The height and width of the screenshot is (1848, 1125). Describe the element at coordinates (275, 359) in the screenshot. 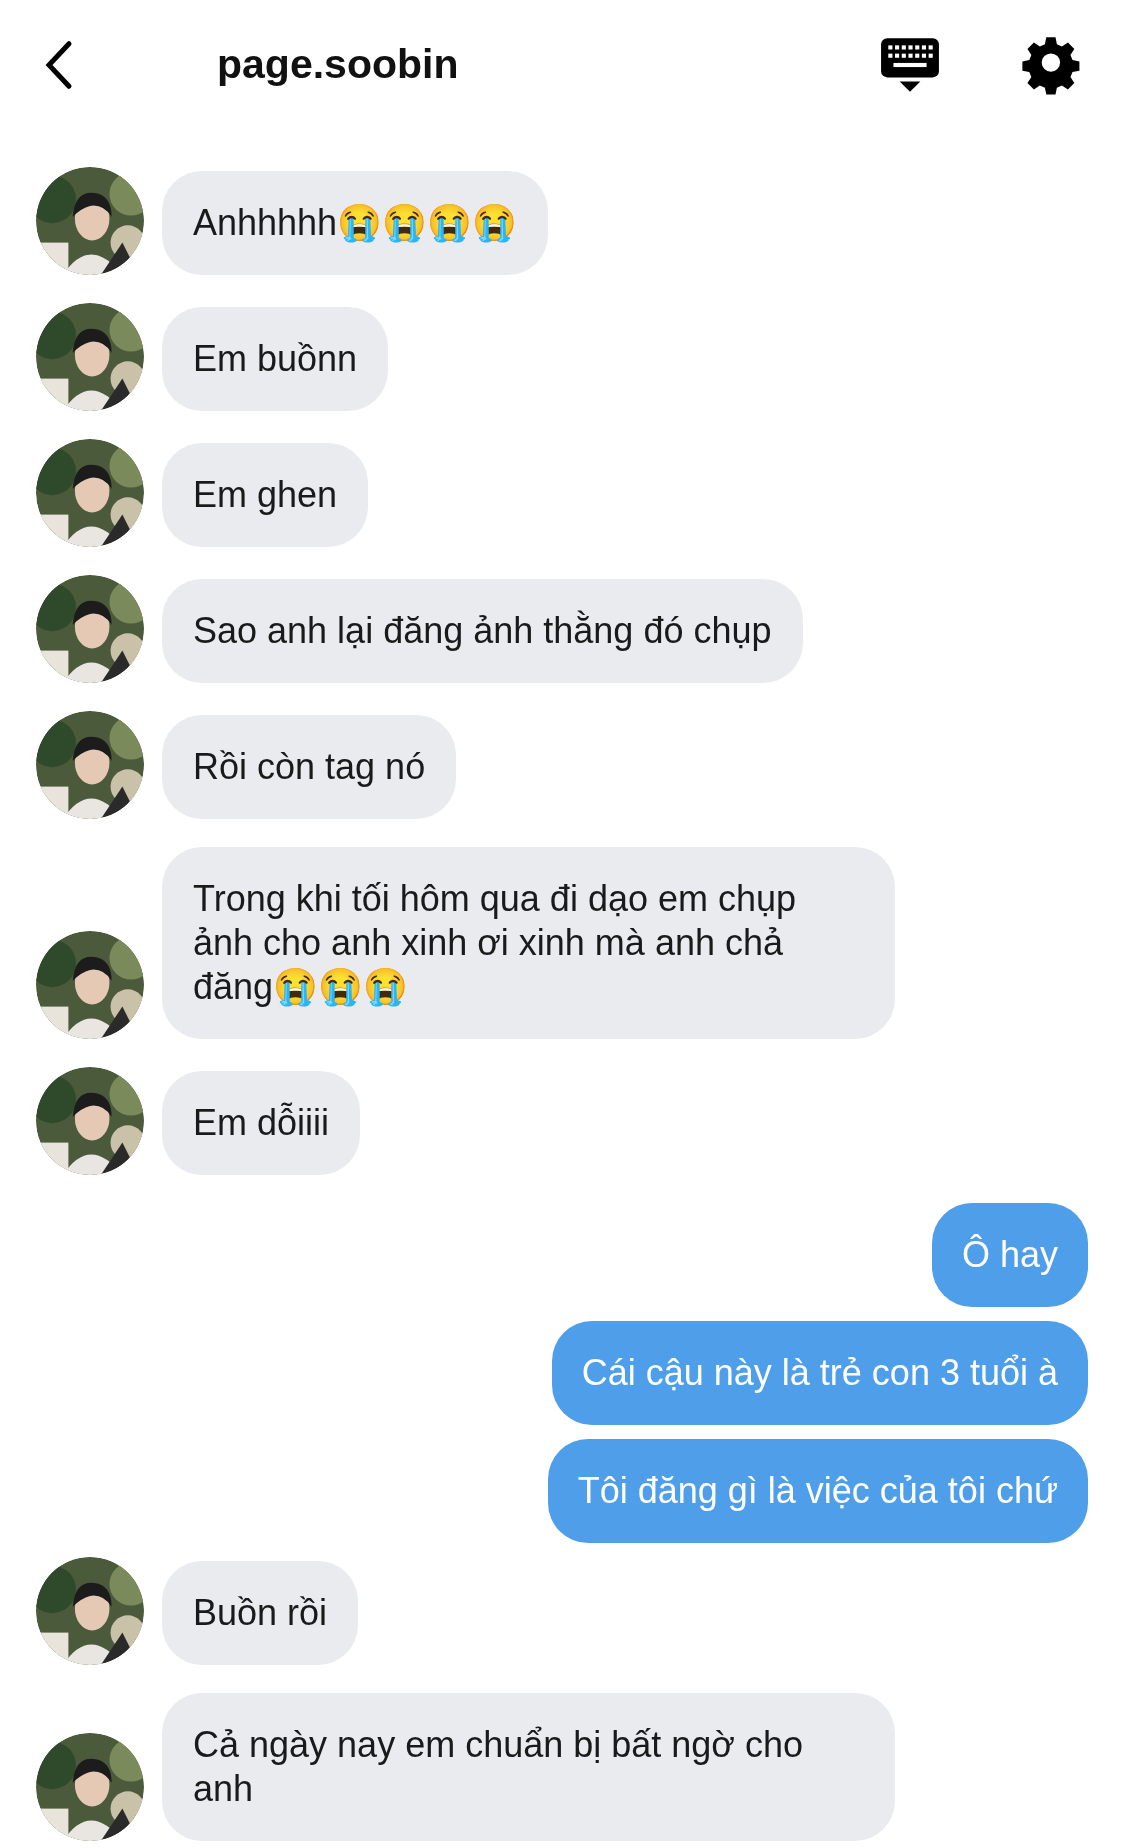

I see `message-bubble: Em buồnn` at that location.